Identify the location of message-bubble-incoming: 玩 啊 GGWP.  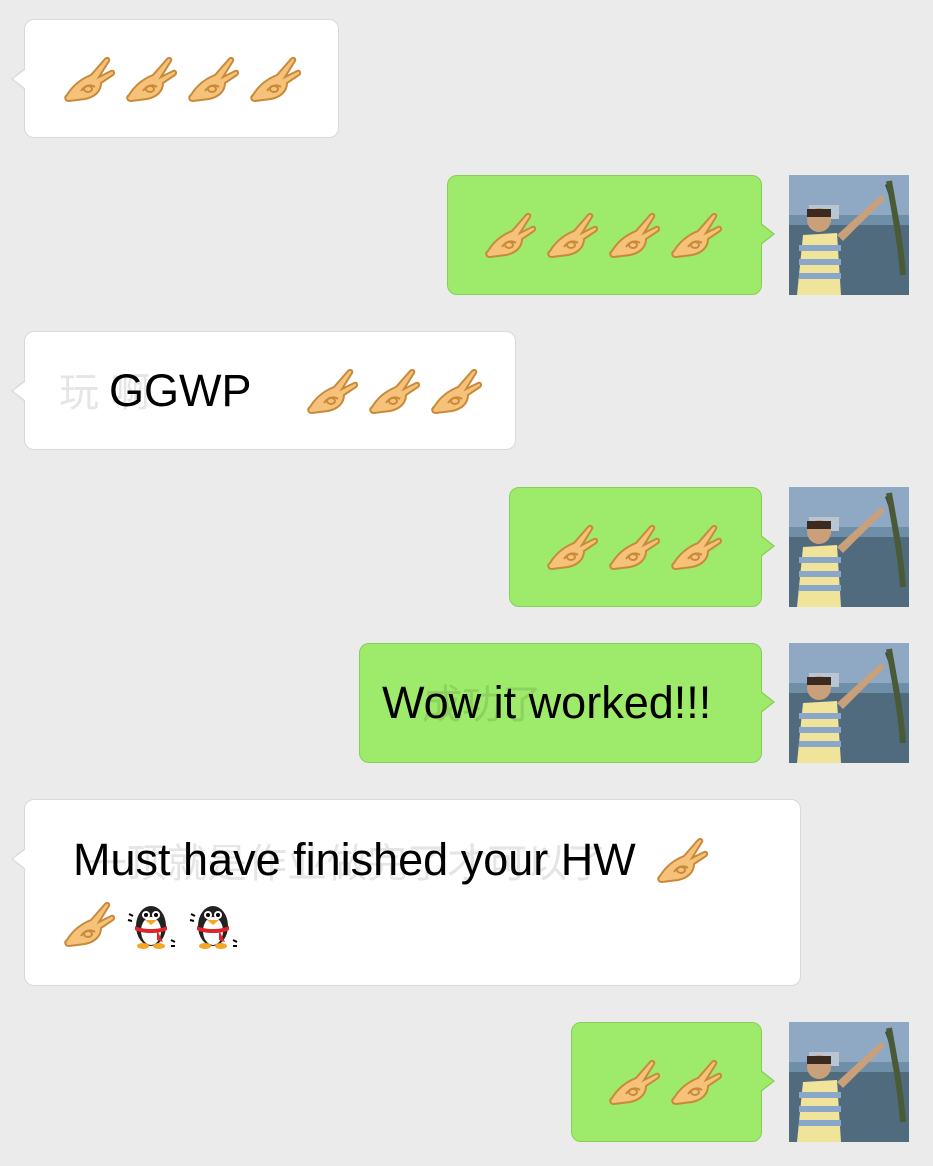
(263, 390).